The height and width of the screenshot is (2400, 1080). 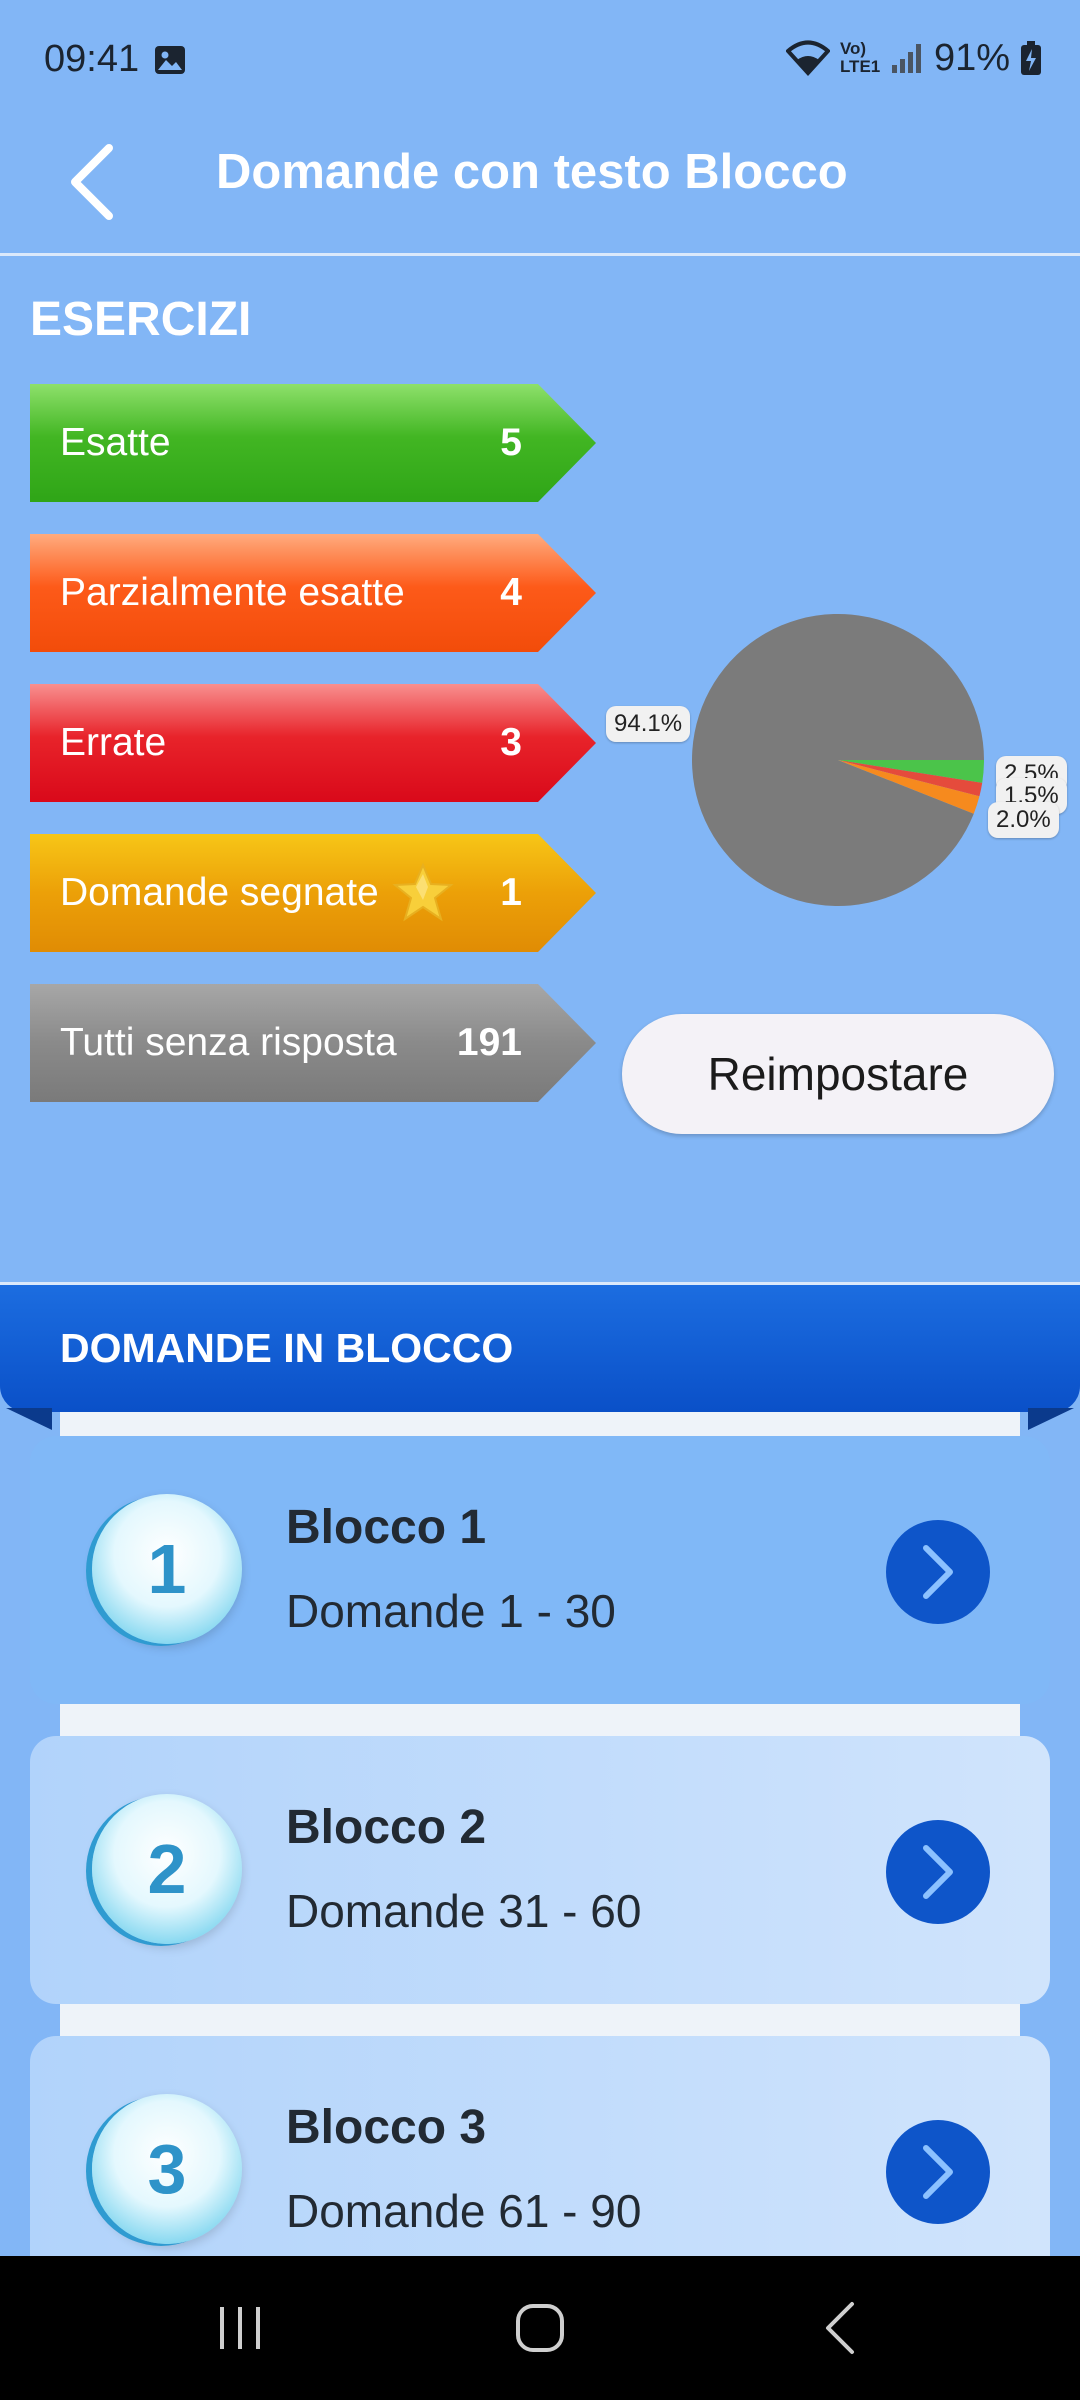 I want to click on back-icon, so click(x=840, y=2328).